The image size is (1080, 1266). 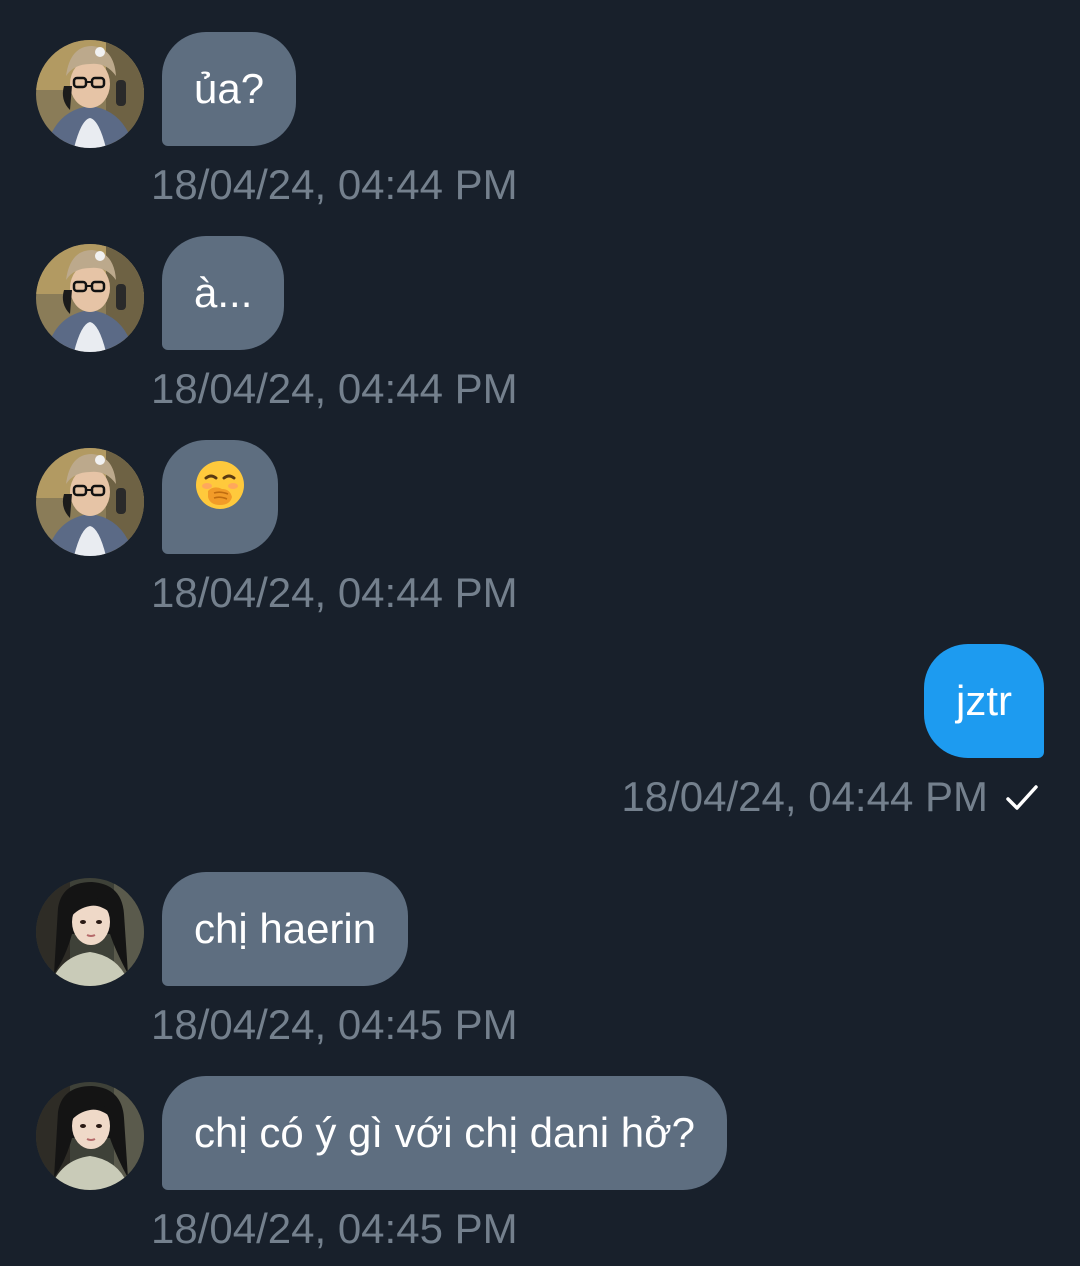 I want to click on face-with-hand-over-mouth-icon, so click(x=220, y=497).